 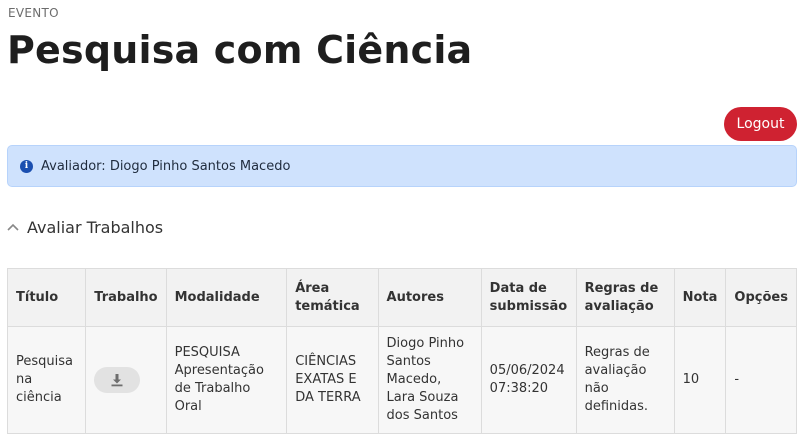 What do you see at coordinates (226, 297) in the screenshot?
I see `col-header-modalidade: Modalidade` at bounding box center [226, 297].